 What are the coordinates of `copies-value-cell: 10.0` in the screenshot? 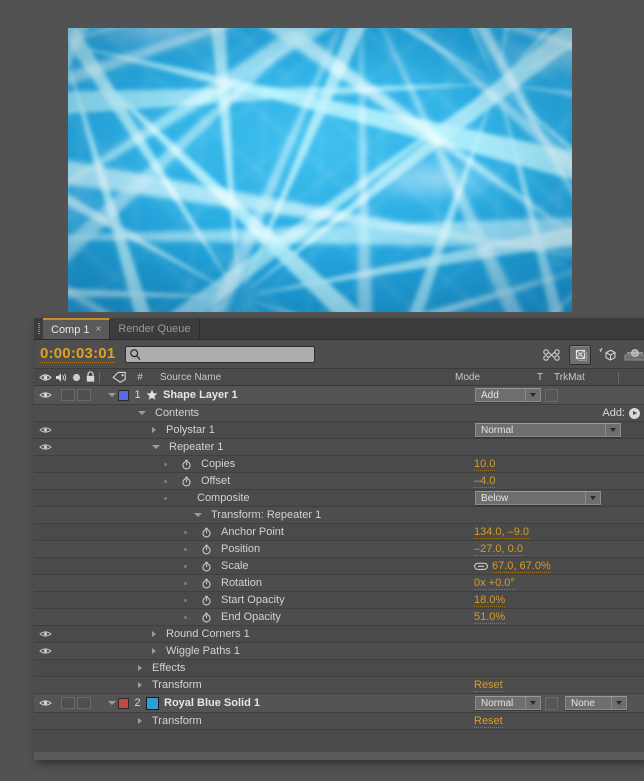 It's located at (485, 464).